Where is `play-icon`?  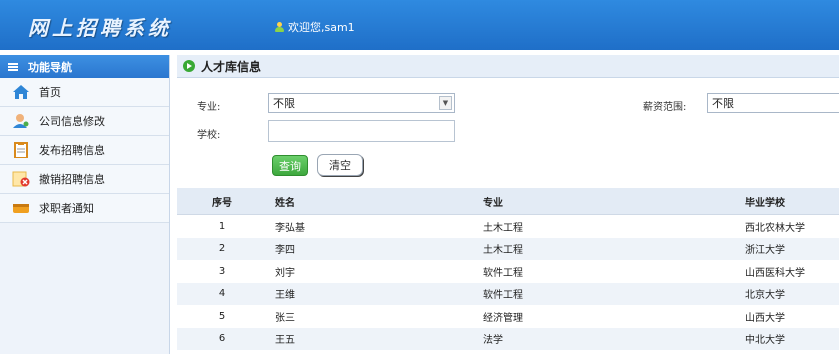 play-icon is located at coordinates (189, 66).